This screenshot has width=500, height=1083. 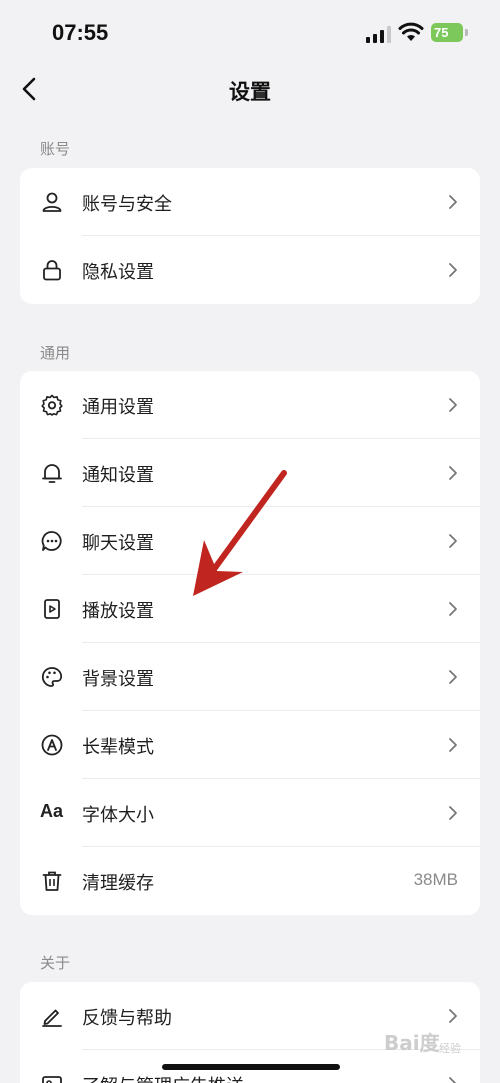 What do you see at coordinates (251, 1067) in the screenshot?
I see `home-indicator` at bounding box center [251, 1067].